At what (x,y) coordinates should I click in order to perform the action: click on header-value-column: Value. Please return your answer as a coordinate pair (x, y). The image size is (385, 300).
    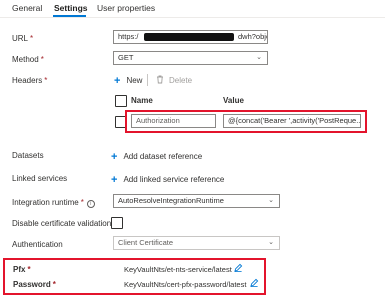
    Looking at the image, I should click on (233, 100).